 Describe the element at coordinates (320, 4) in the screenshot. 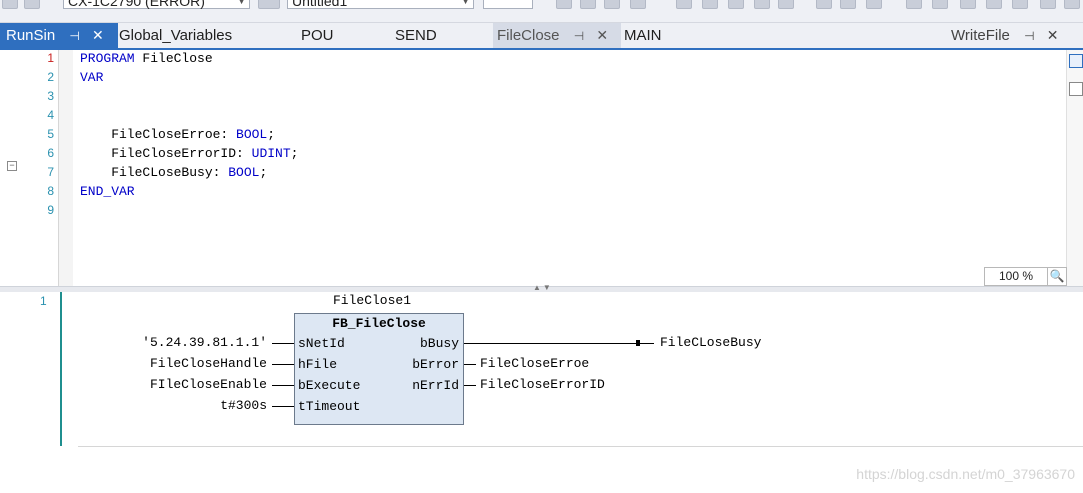

I see `solution-combo-value: Untitled1` at that location.